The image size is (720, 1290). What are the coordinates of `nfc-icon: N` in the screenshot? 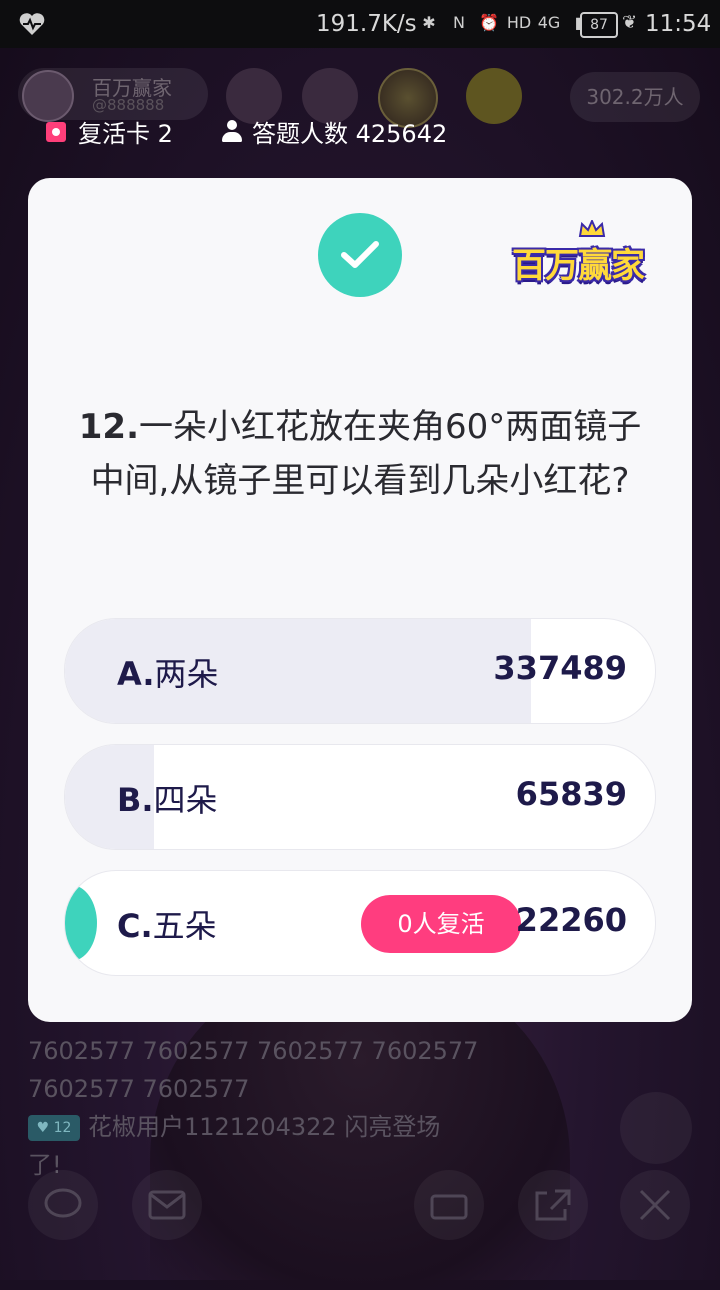 It's located at (459, 22).